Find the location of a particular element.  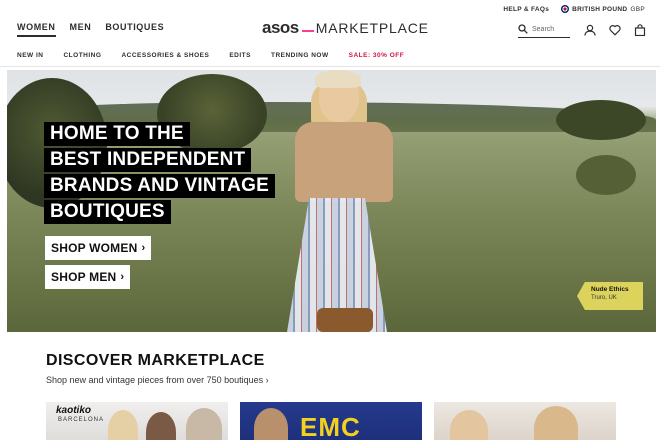

boutique-tag: Nude Ethics Truro, UK is located at coordinates (610, 296).